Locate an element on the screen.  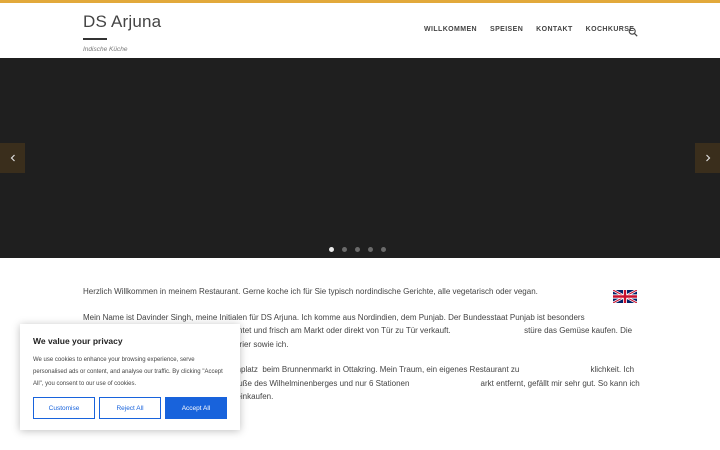
brand-divider is located at coordinates (95, 39).